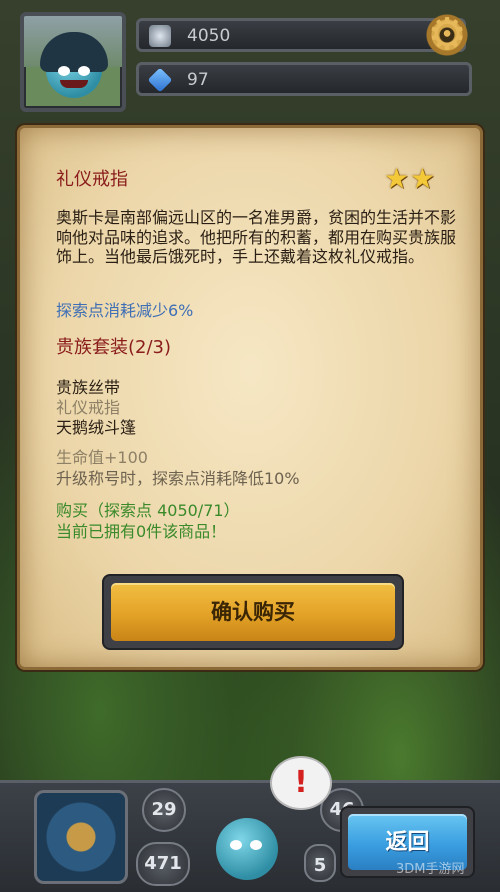  What do you see at coordinates (114, 347) in the screenshot?
I see `set-name: 贵族套装(2/3)` at bounding box center [114, 347].